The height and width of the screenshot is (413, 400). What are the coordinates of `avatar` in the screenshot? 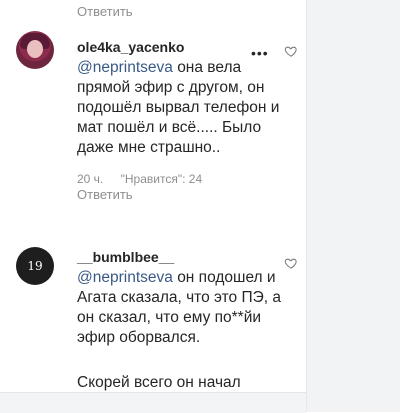 It's located at (35, 50).